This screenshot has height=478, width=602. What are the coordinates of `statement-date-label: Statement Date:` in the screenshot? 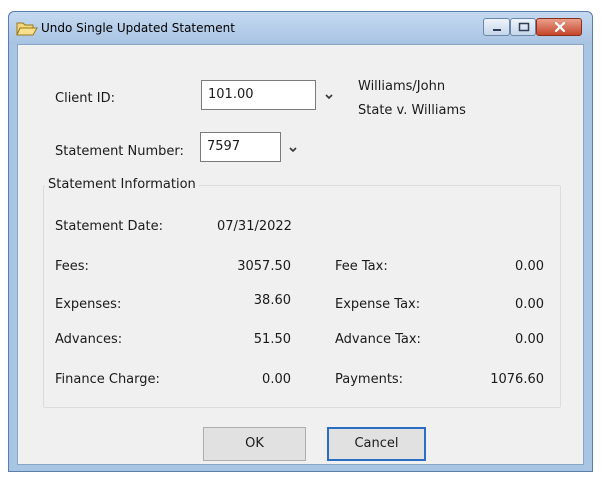 It's located at (109, 226).